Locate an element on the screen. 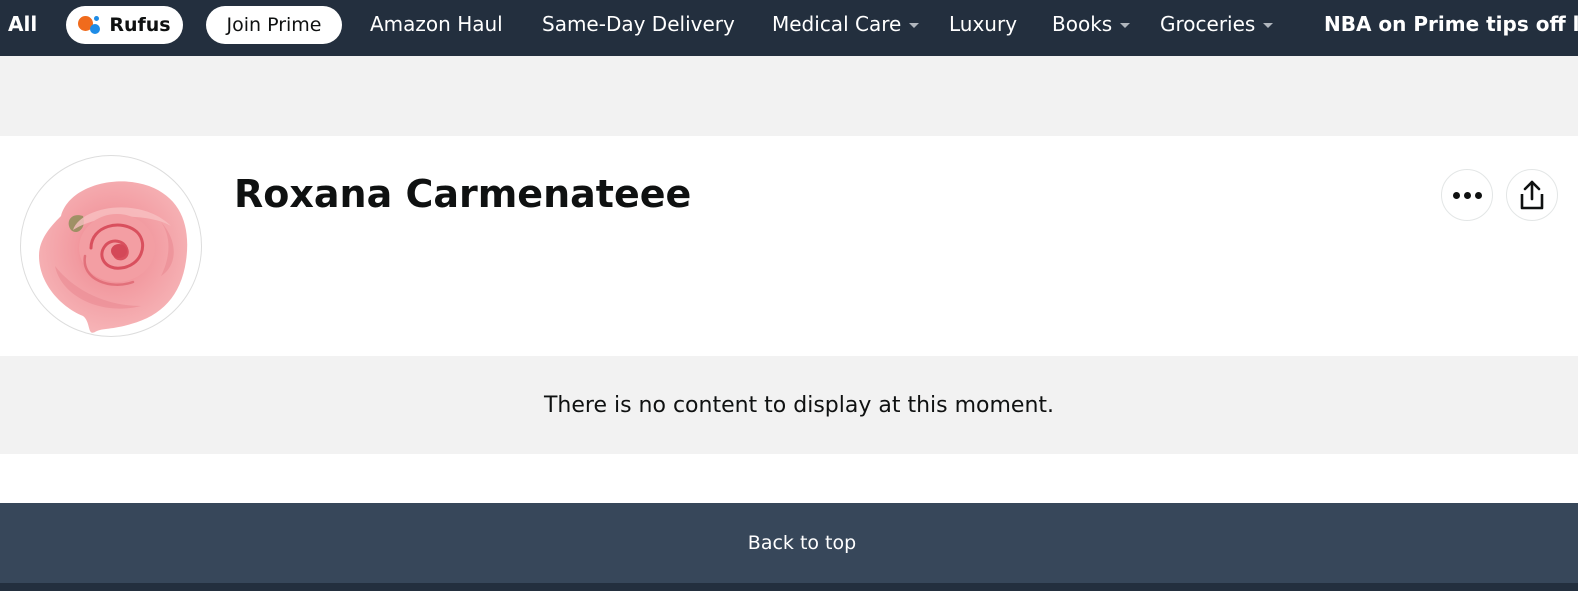  nav-link-groceries: Groceries is located at coordinates (1217, 23).